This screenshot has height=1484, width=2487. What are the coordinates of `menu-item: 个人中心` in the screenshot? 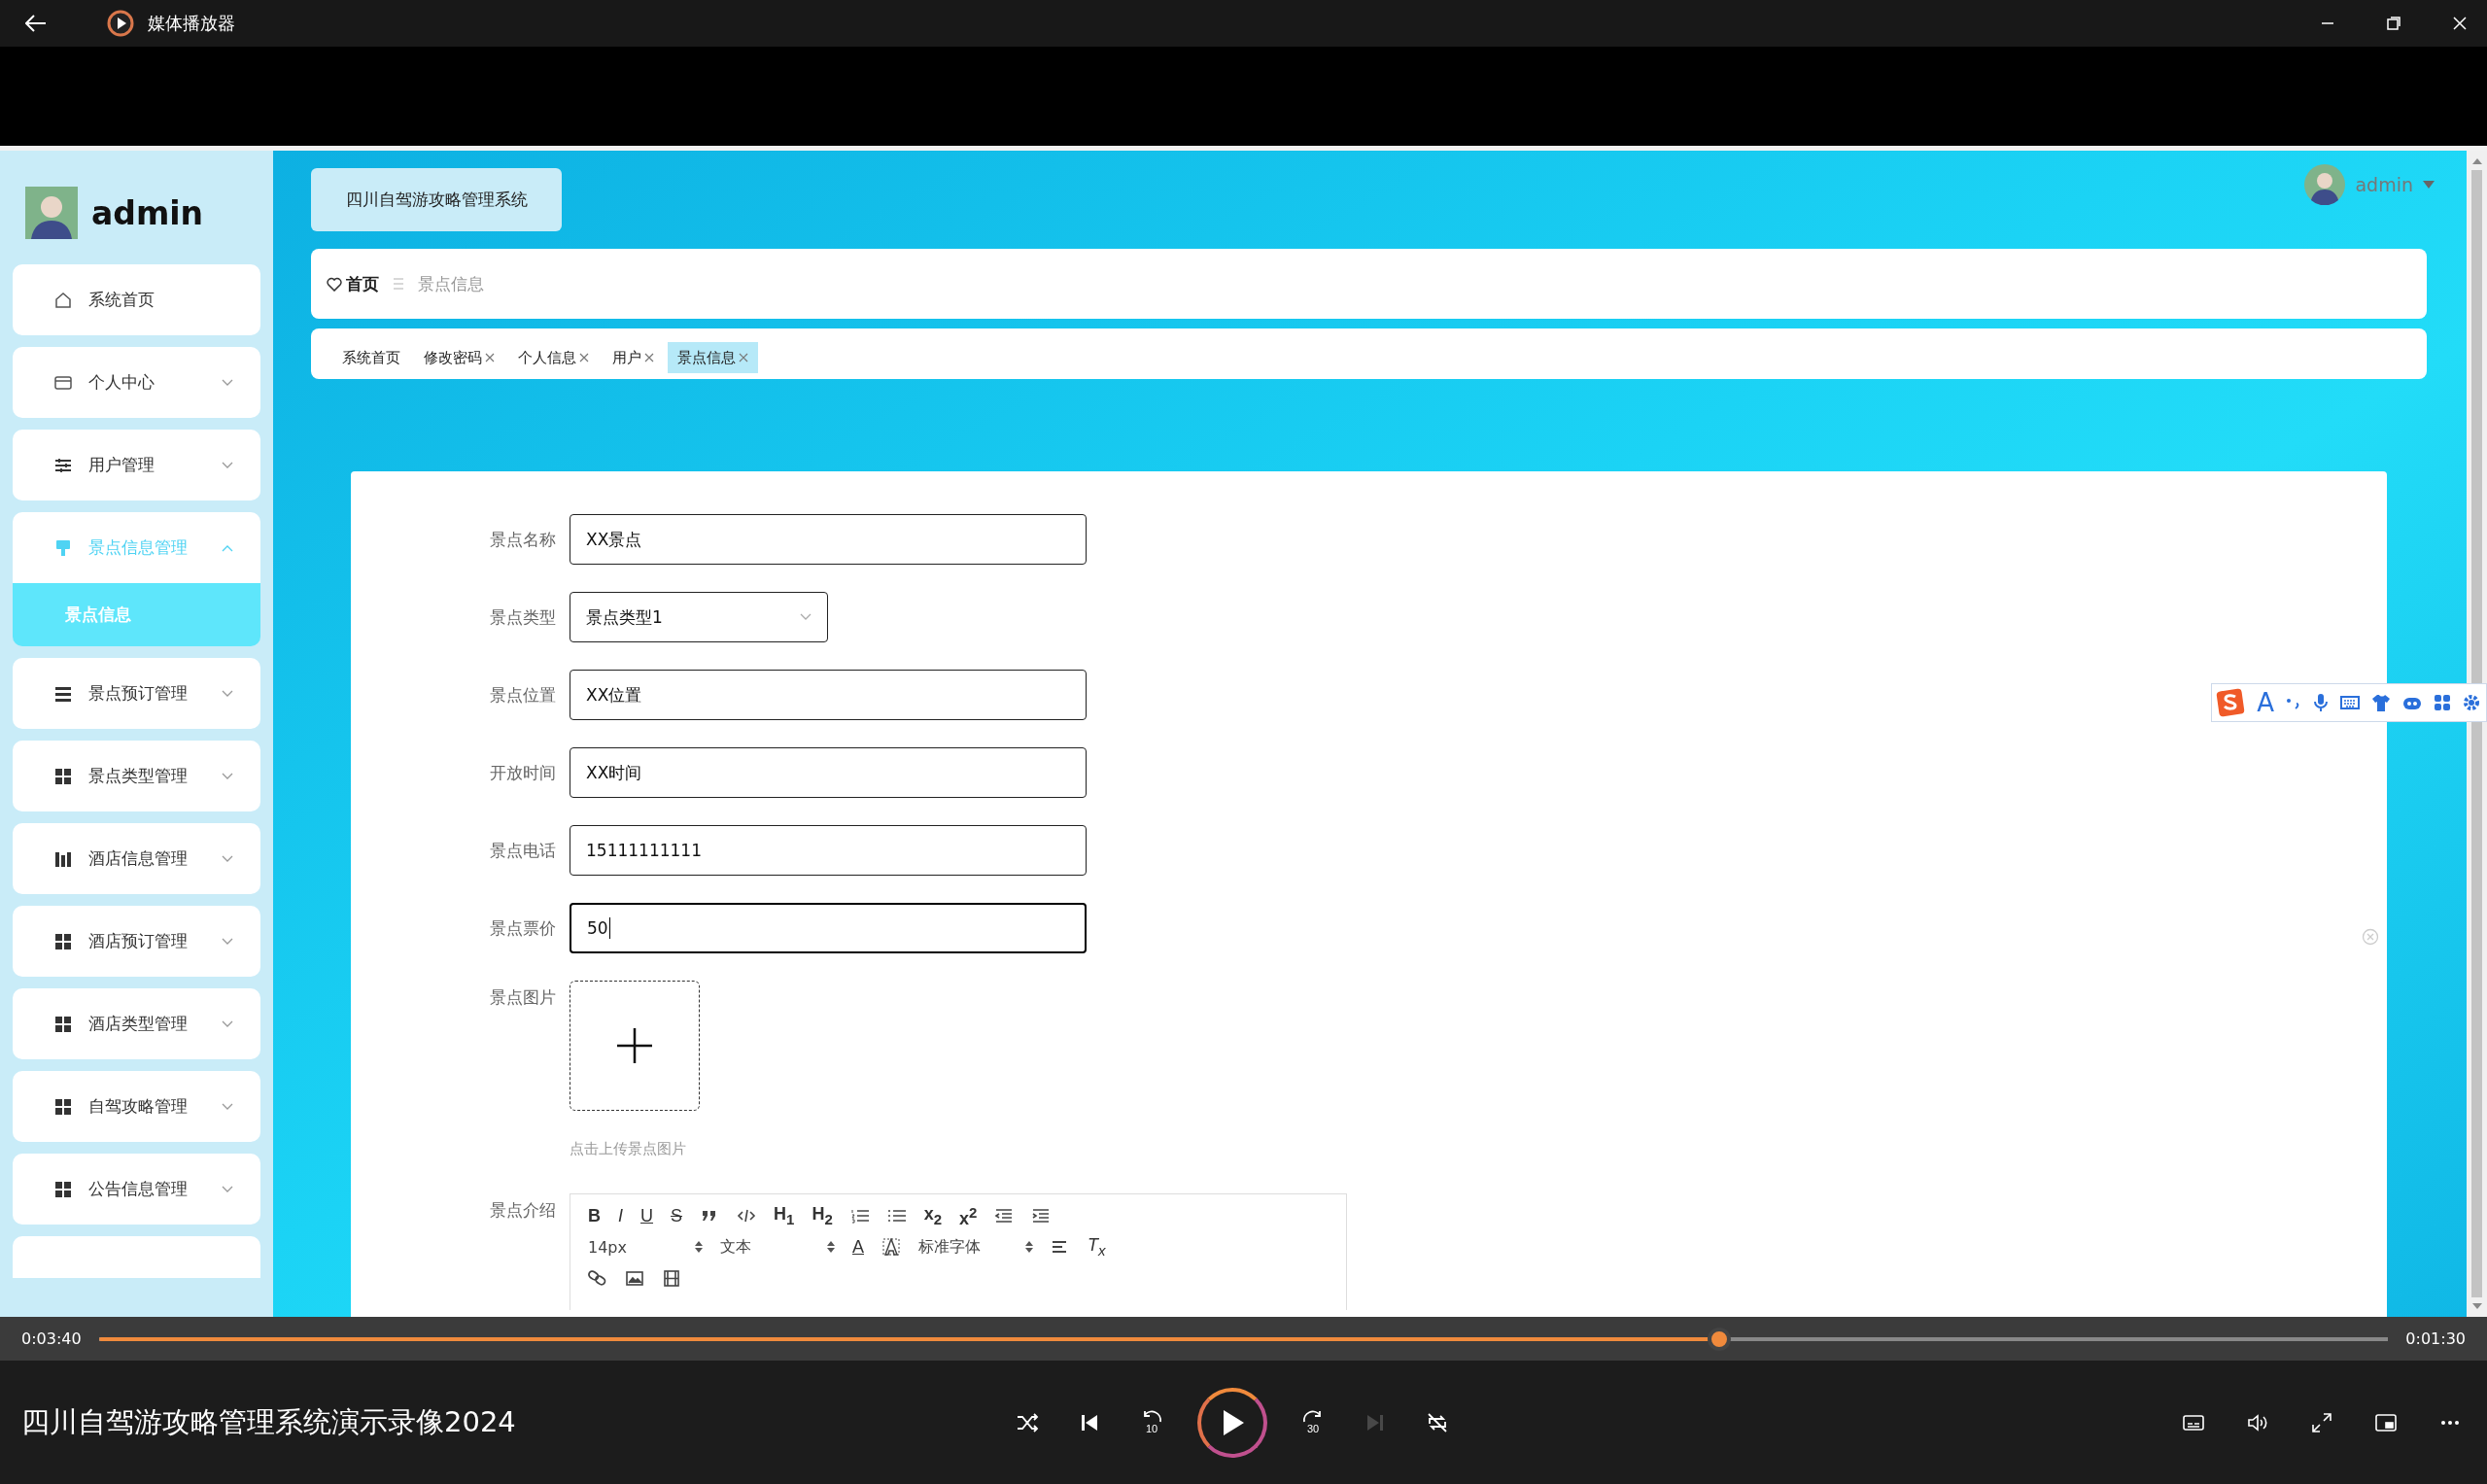 It's located at (137, 382).